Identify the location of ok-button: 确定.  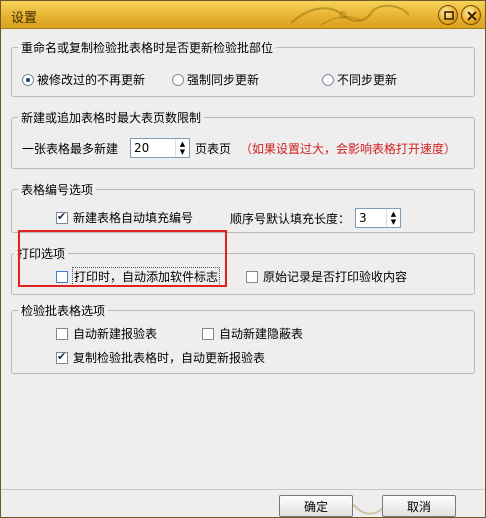
(316, 506).